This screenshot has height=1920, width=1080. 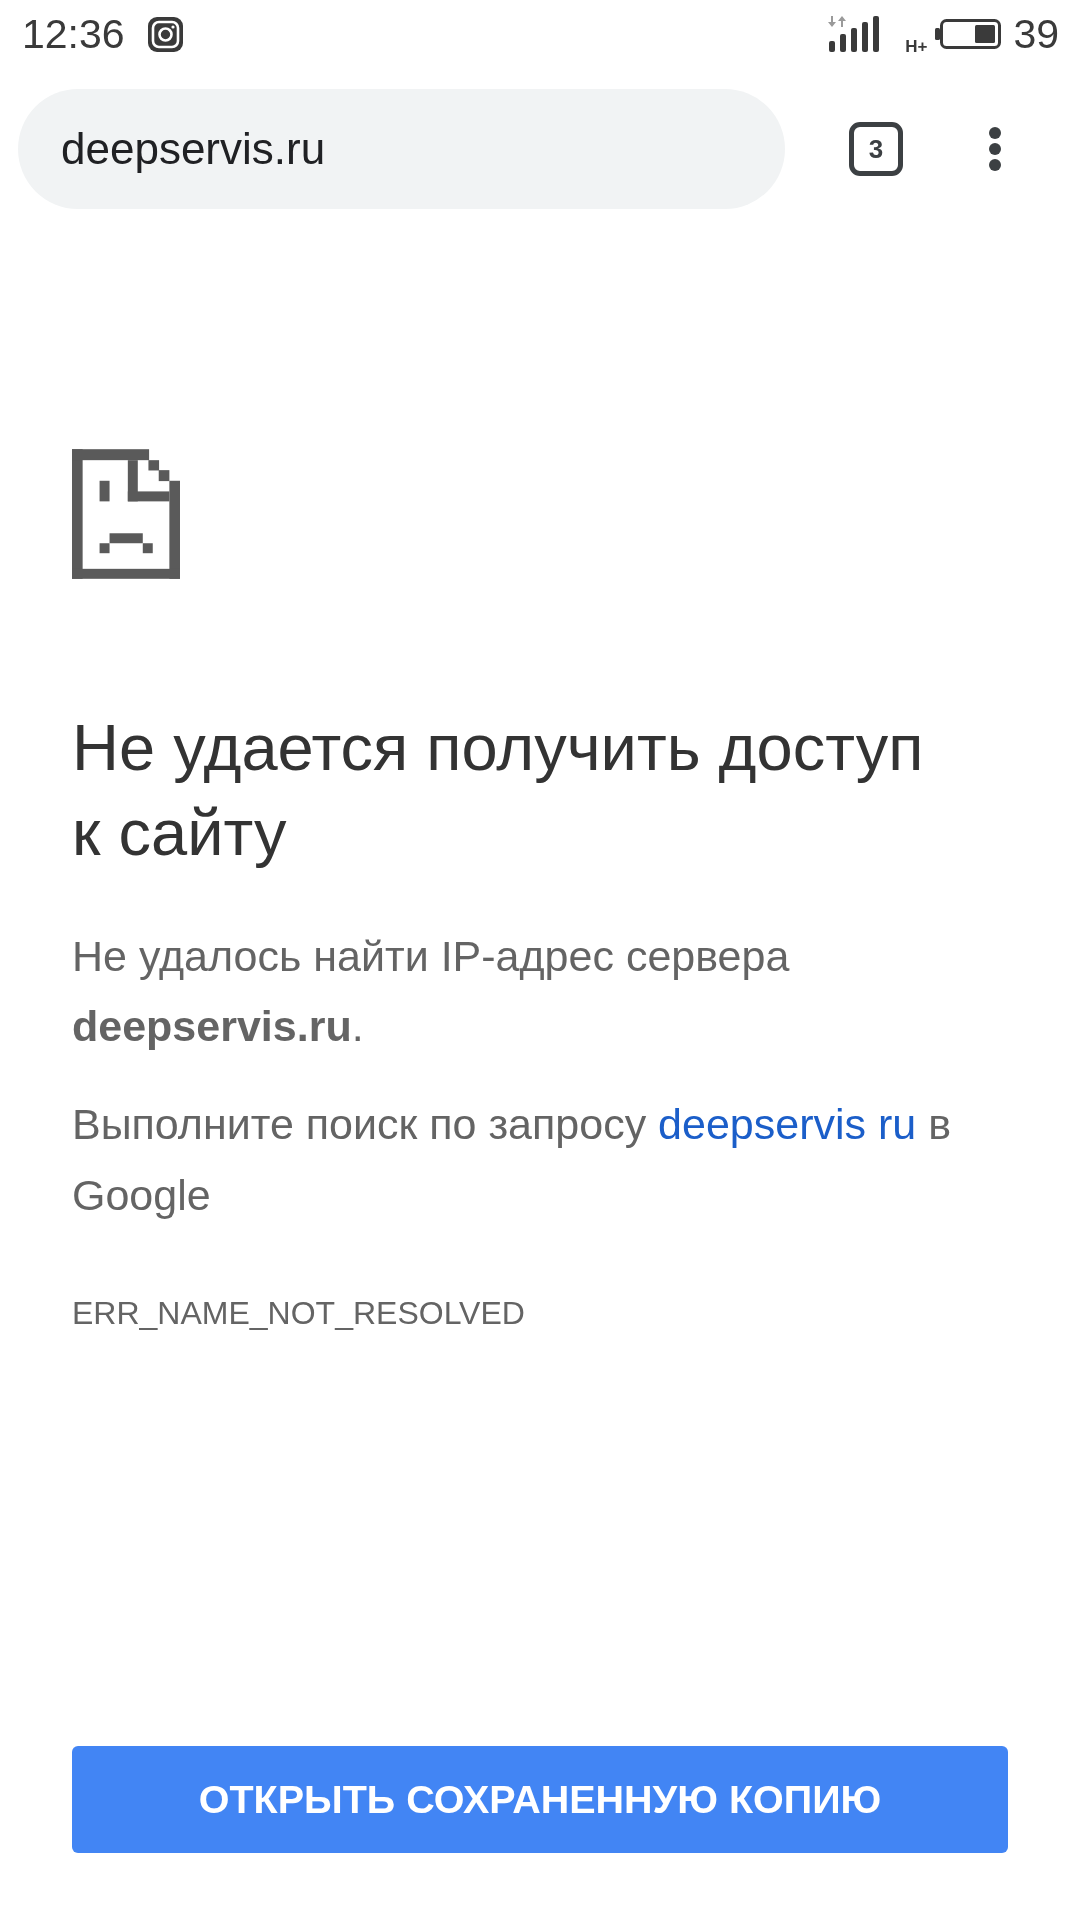 What do you see at coordinates (1036, 34) in the screenshot?
I see `battery-percent: 39` at bounding box center [1036, 34].